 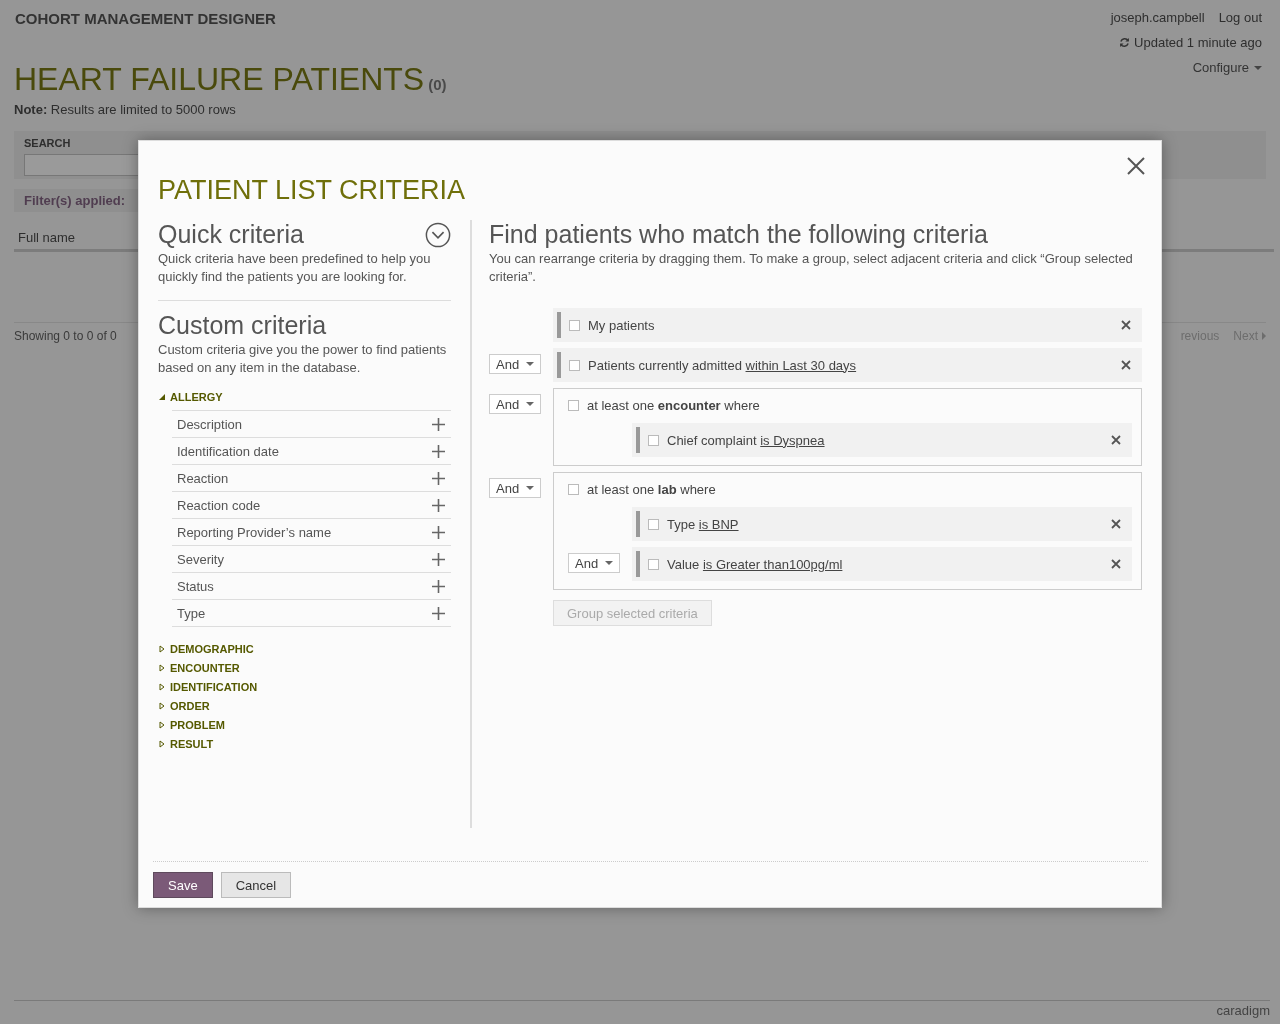 What do you see at coordinates (772, 564) in the screenshot?
I see `criterion-value-link: is Greater than100pg/ml` at bounding box center [772, 564].